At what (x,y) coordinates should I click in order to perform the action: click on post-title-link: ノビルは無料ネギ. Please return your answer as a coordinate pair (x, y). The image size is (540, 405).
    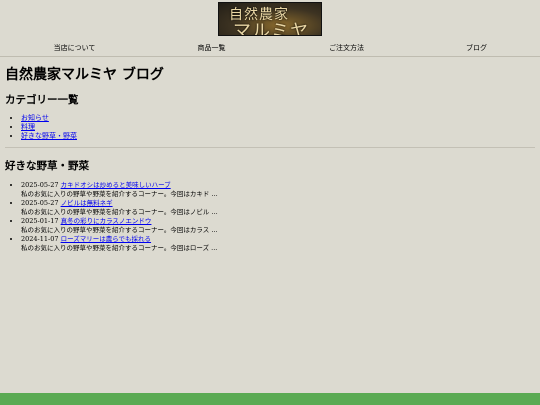
    Looking at the image, I should click on (87, 203).